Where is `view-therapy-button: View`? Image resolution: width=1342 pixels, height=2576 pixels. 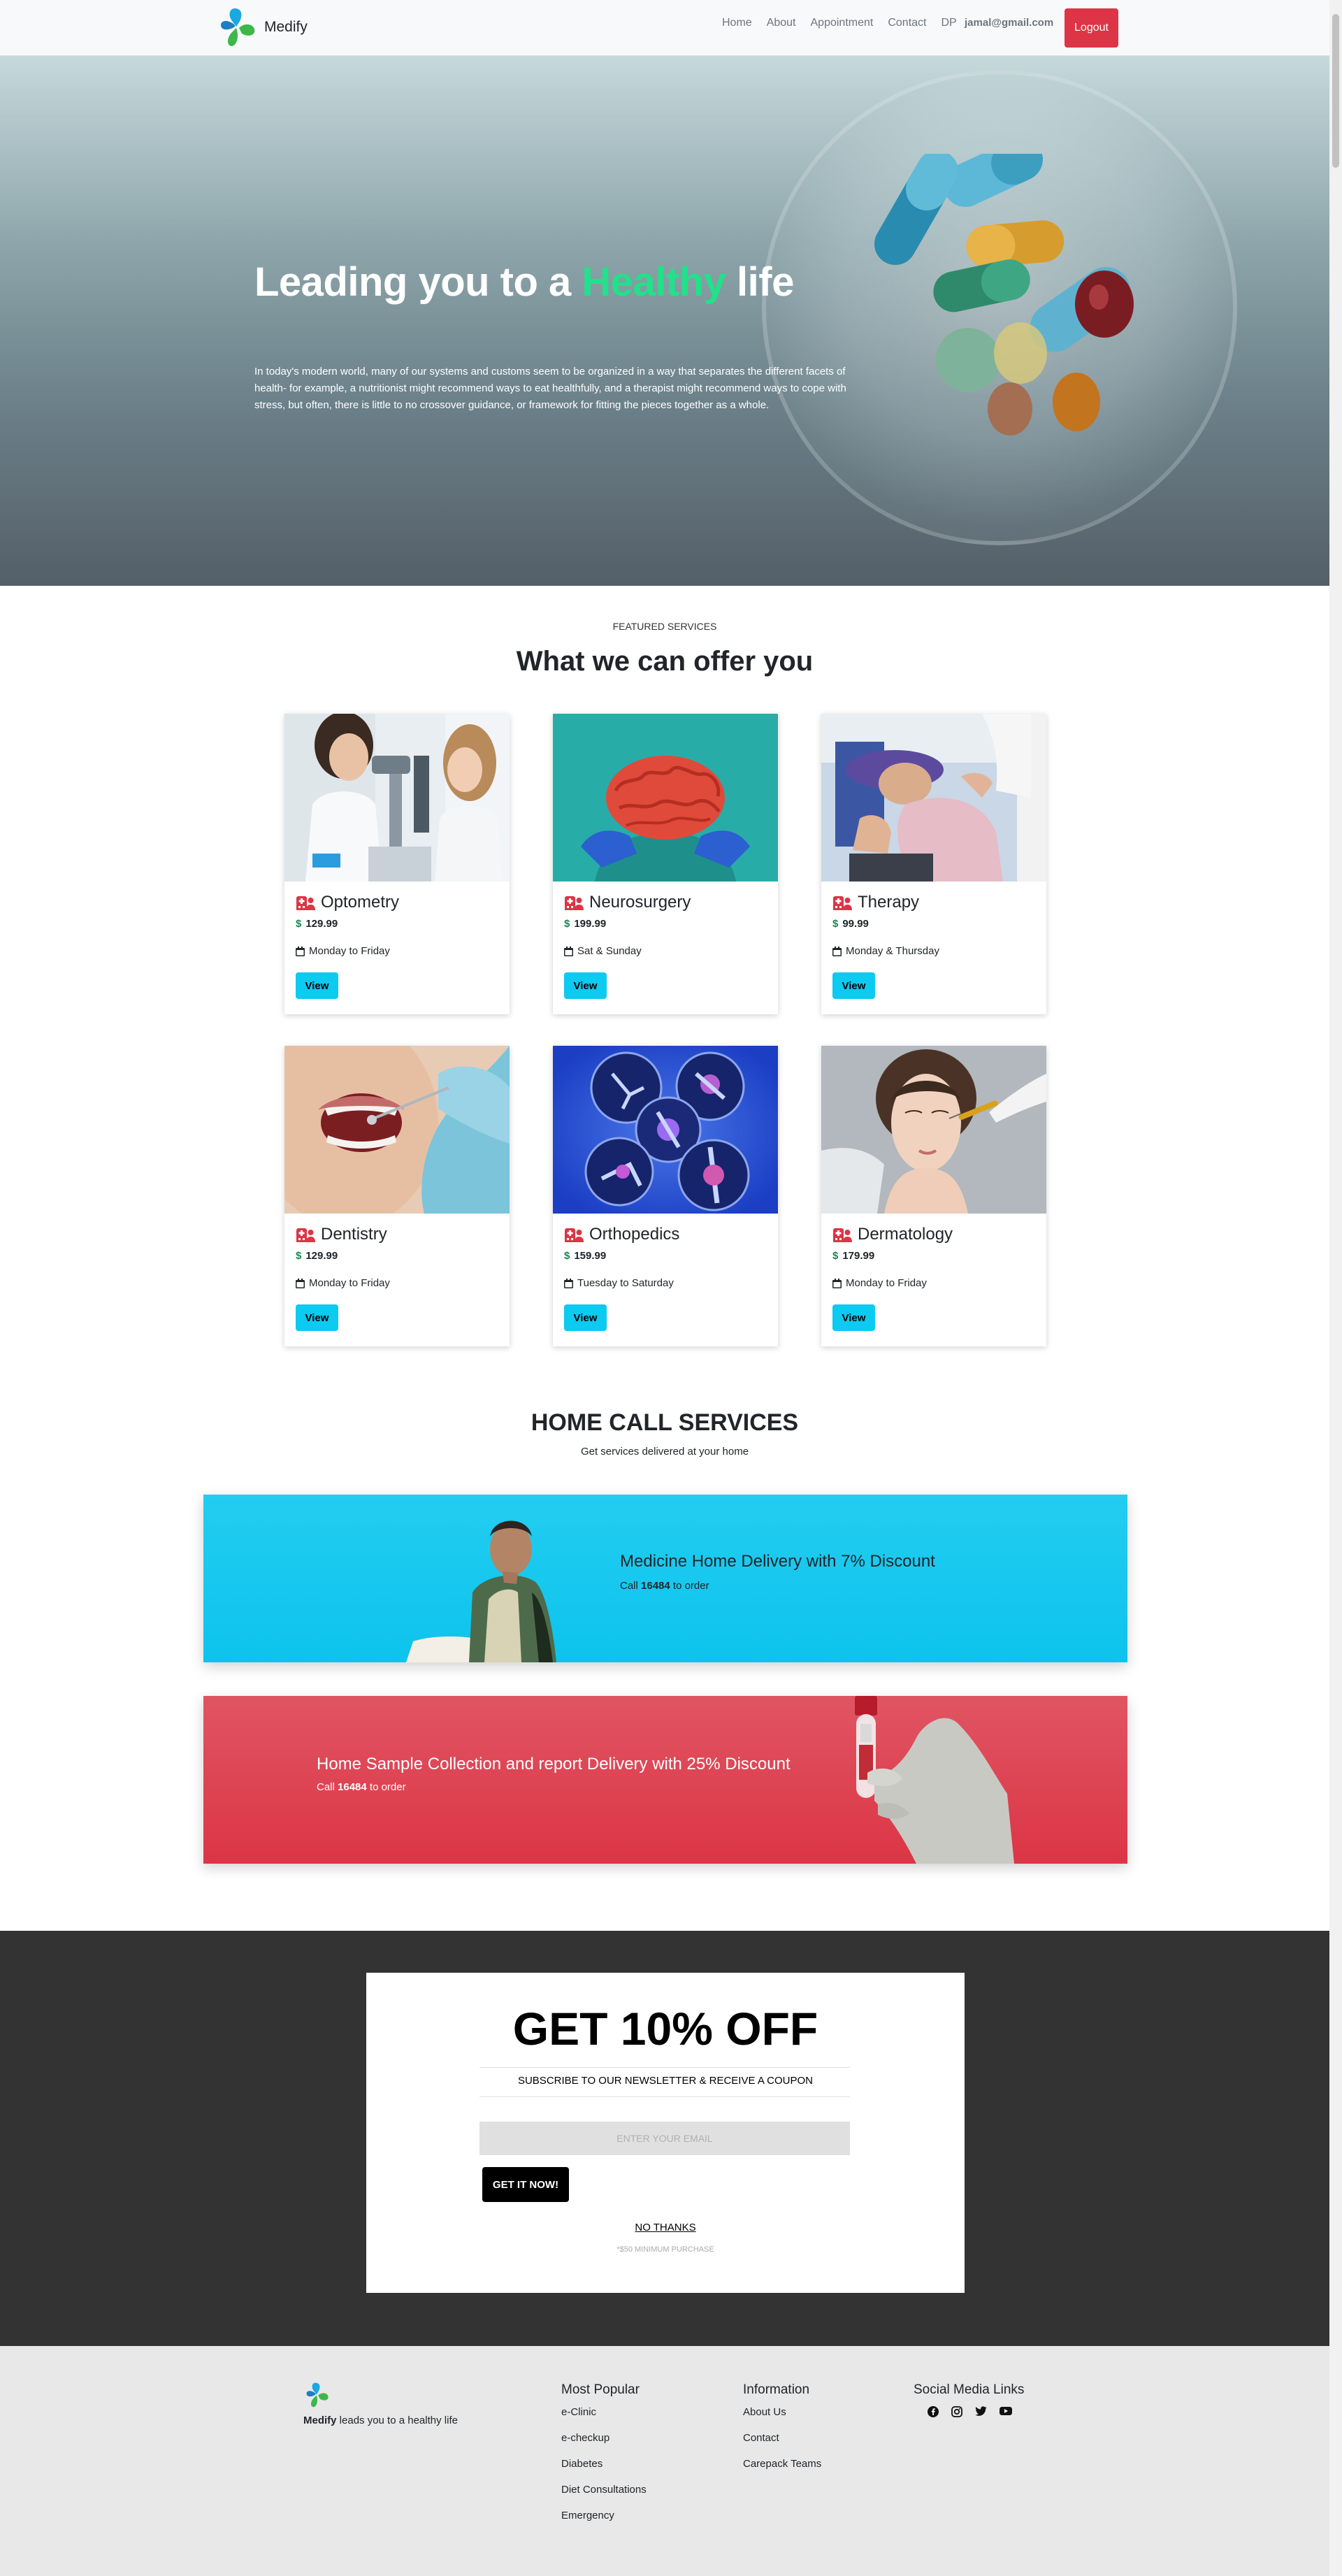
view-therapy-button: View is located at coordinates (853, 985).